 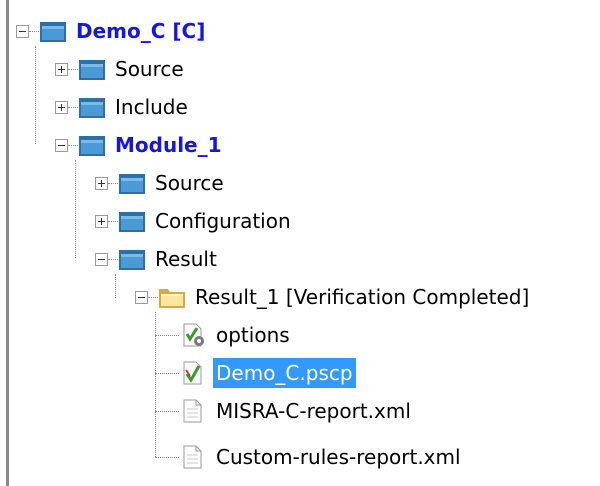 I want to click on options-file-icon, so click(x=193, y=335).